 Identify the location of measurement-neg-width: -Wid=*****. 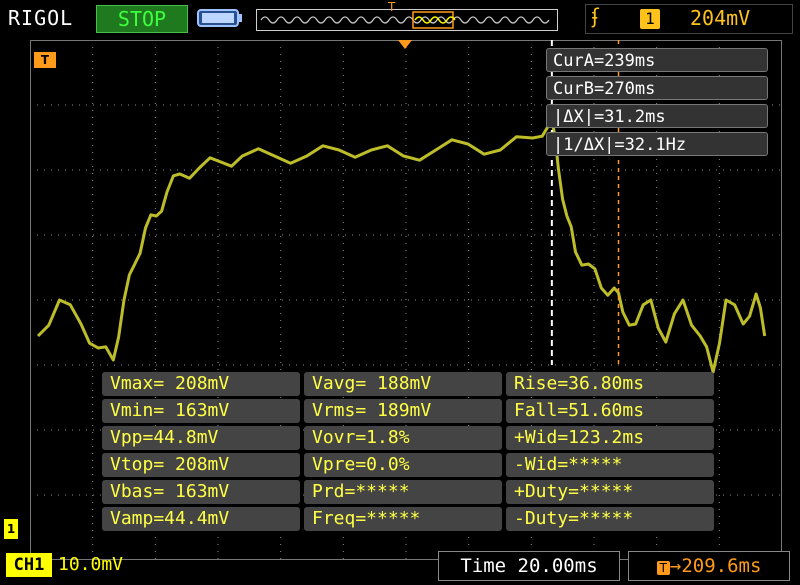
(610, 465).